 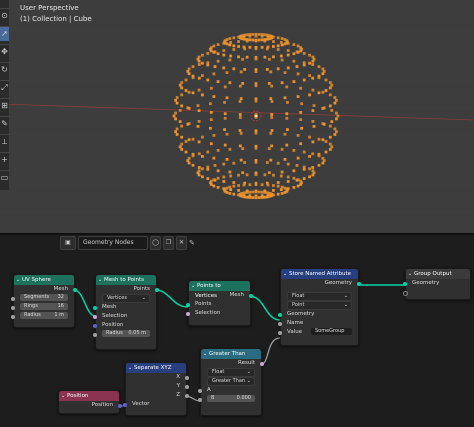 What do you see at coordinates (155, 243) in the screenshot?
I see `shield-icon: ◯` at bounding box center [155, 243].